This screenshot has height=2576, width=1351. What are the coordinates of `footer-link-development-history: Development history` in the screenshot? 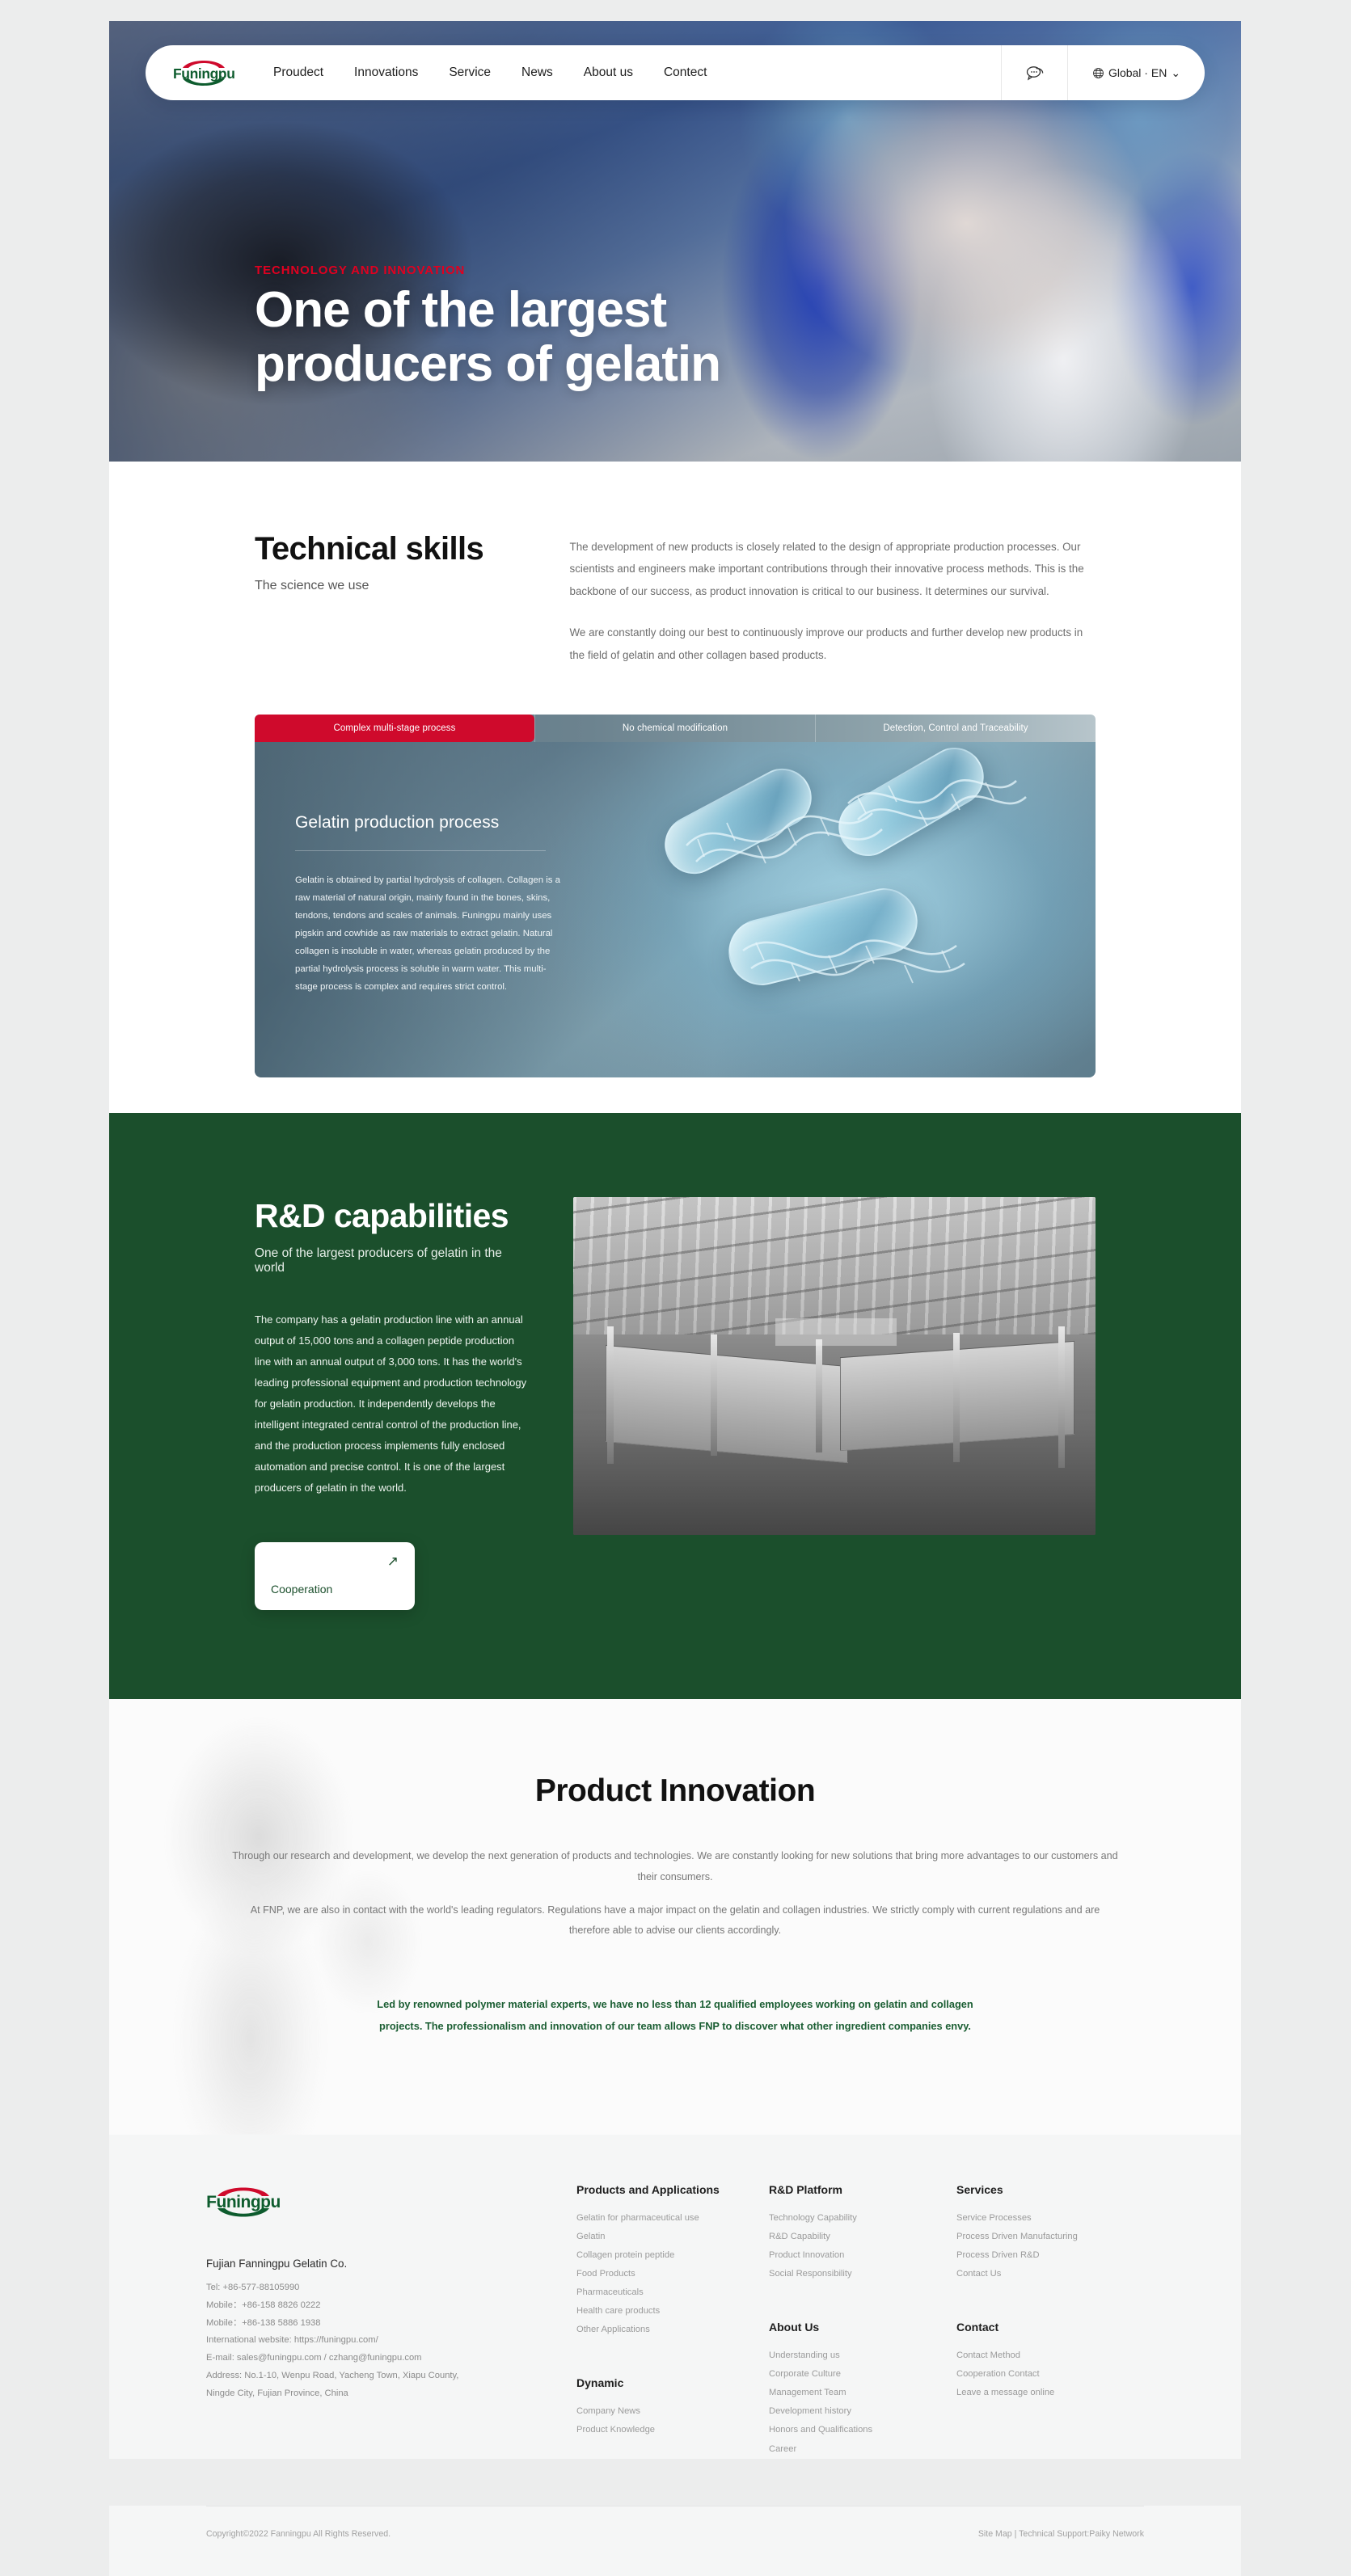 It's located at (862, 2411).